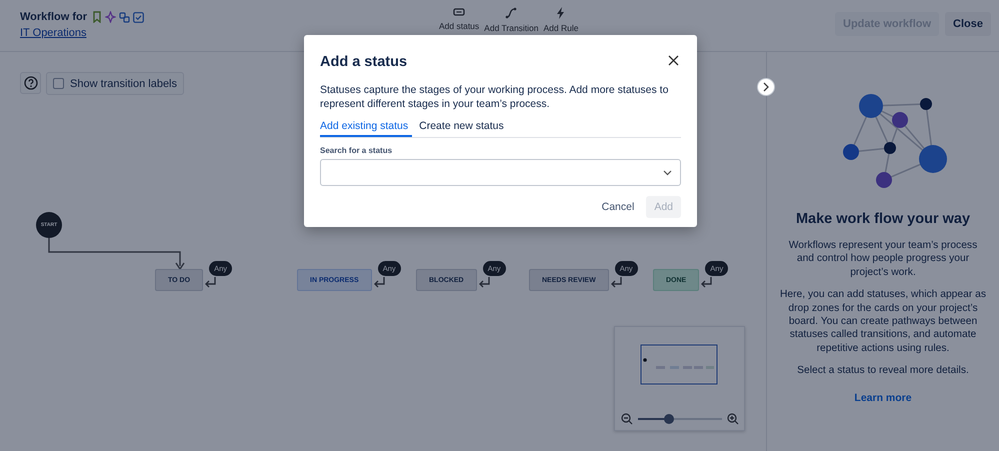 This screenshot has width=999, height=451. I want to click on panel-paragraph: Here, you can add statuses, which appear as drop zones for the cards on your project’s board. You can create pathways between statuses called transitions, and automate repetitive actions using rules., so click(883, 321).